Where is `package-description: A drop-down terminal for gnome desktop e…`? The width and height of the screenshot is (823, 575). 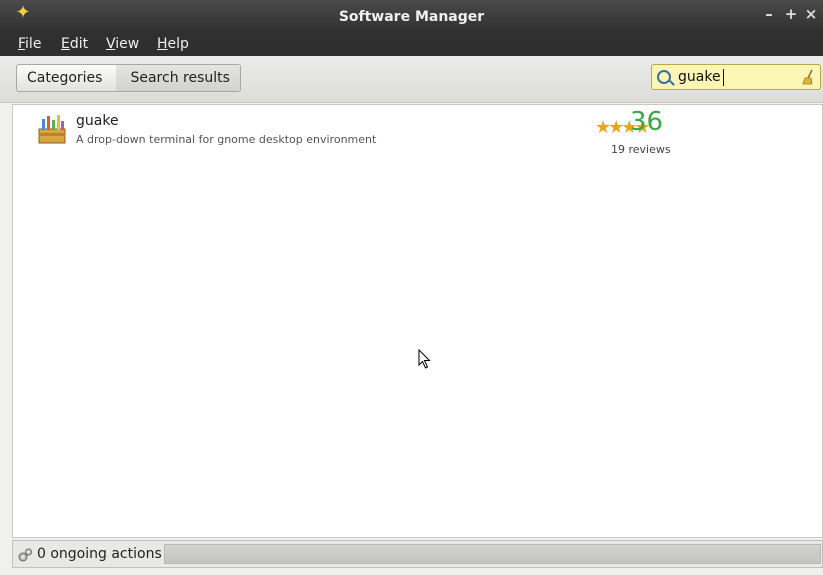 package-description: A drop-down terminal for gnome desktop e… is located at coordinates (226, 139).